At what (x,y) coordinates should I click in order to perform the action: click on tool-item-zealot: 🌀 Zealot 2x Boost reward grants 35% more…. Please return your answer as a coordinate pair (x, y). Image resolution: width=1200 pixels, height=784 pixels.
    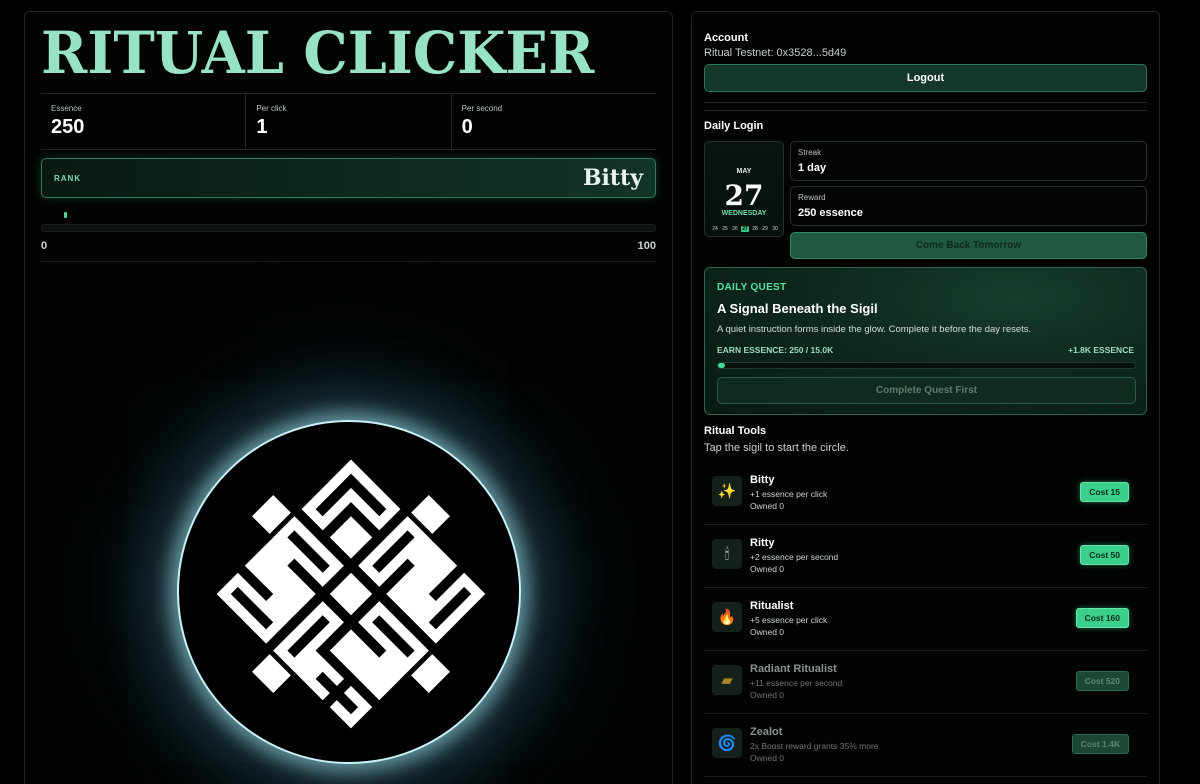
    Looking at the image, I should click on (925, 745).